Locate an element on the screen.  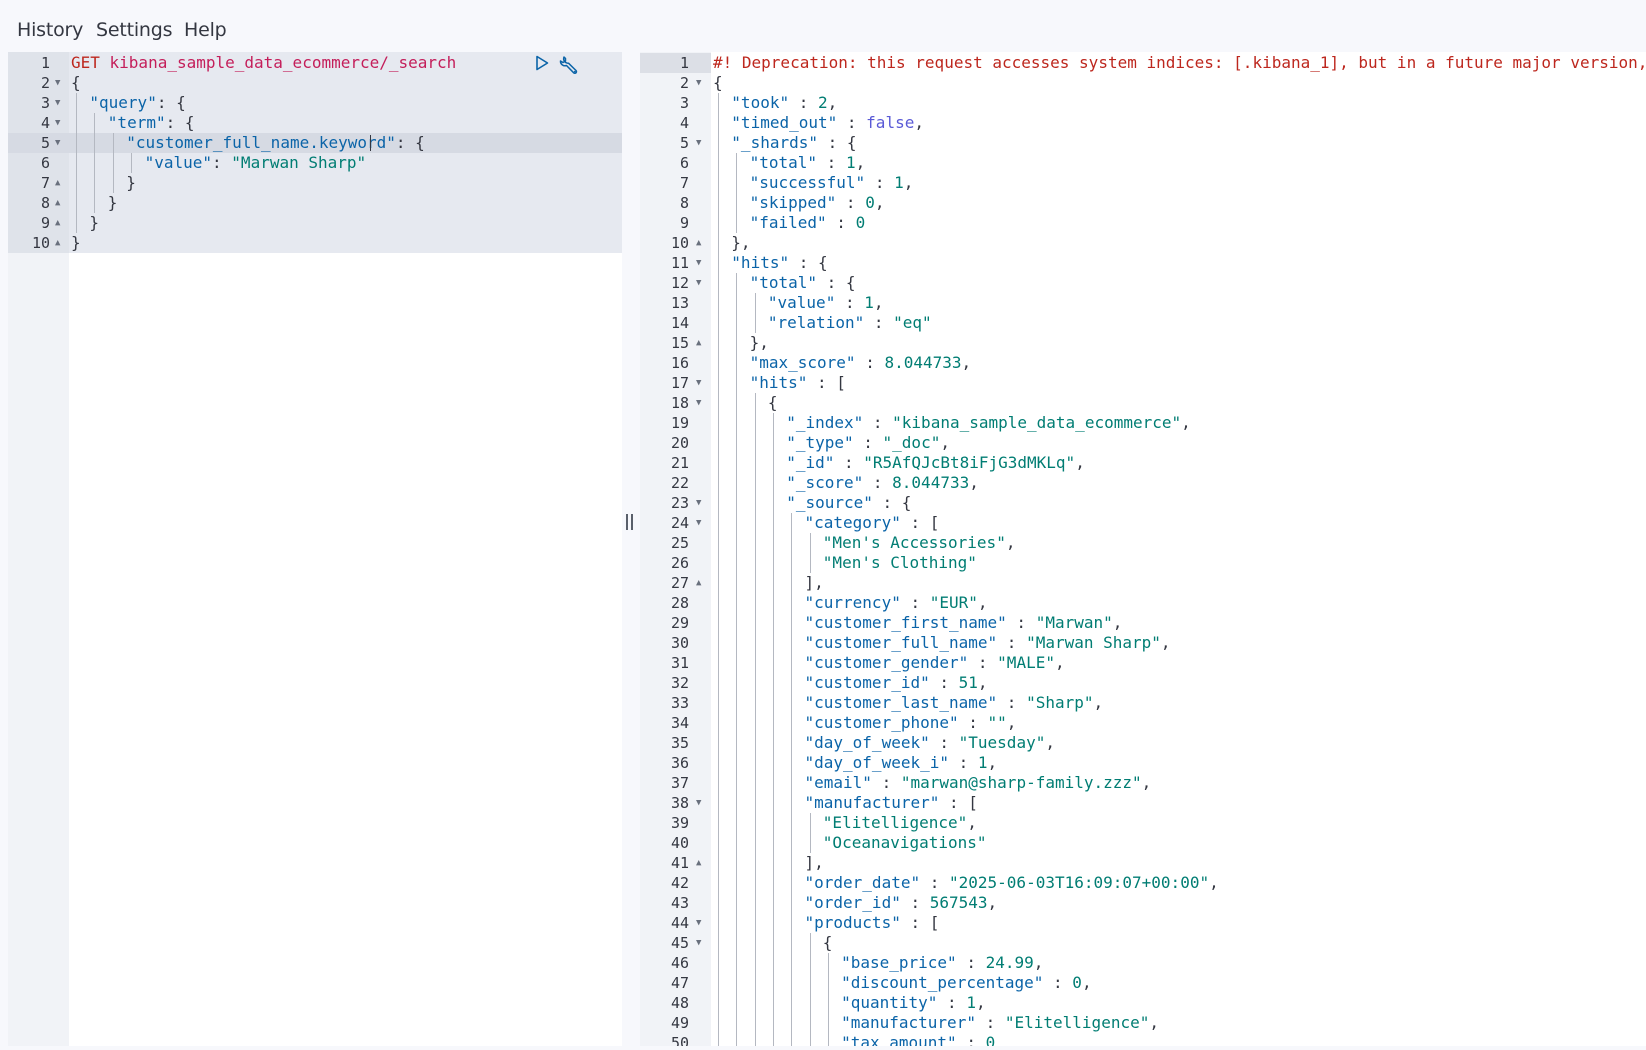
code-line: 35 "day_of_week" : "Tuesday", is located at coordinates (1143, 743).